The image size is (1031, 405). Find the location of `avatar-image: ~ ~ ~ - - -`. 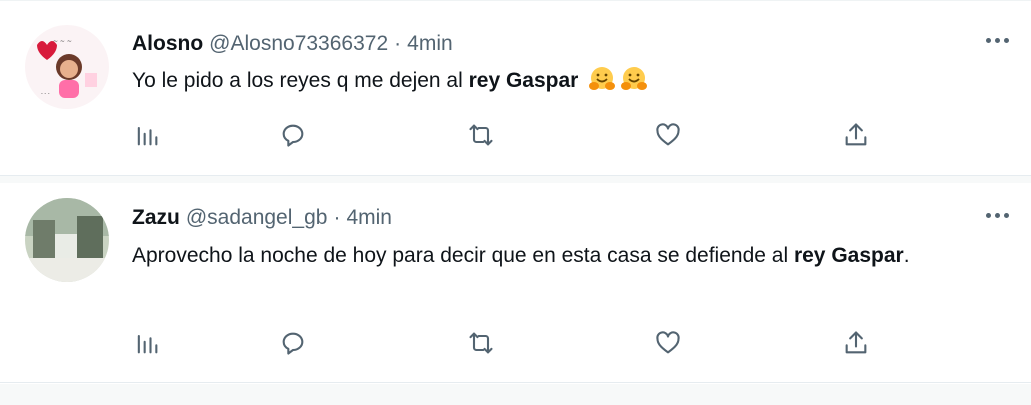

avatar-image: ~ ~ ~ - - - is located at coordinates (67, 67).